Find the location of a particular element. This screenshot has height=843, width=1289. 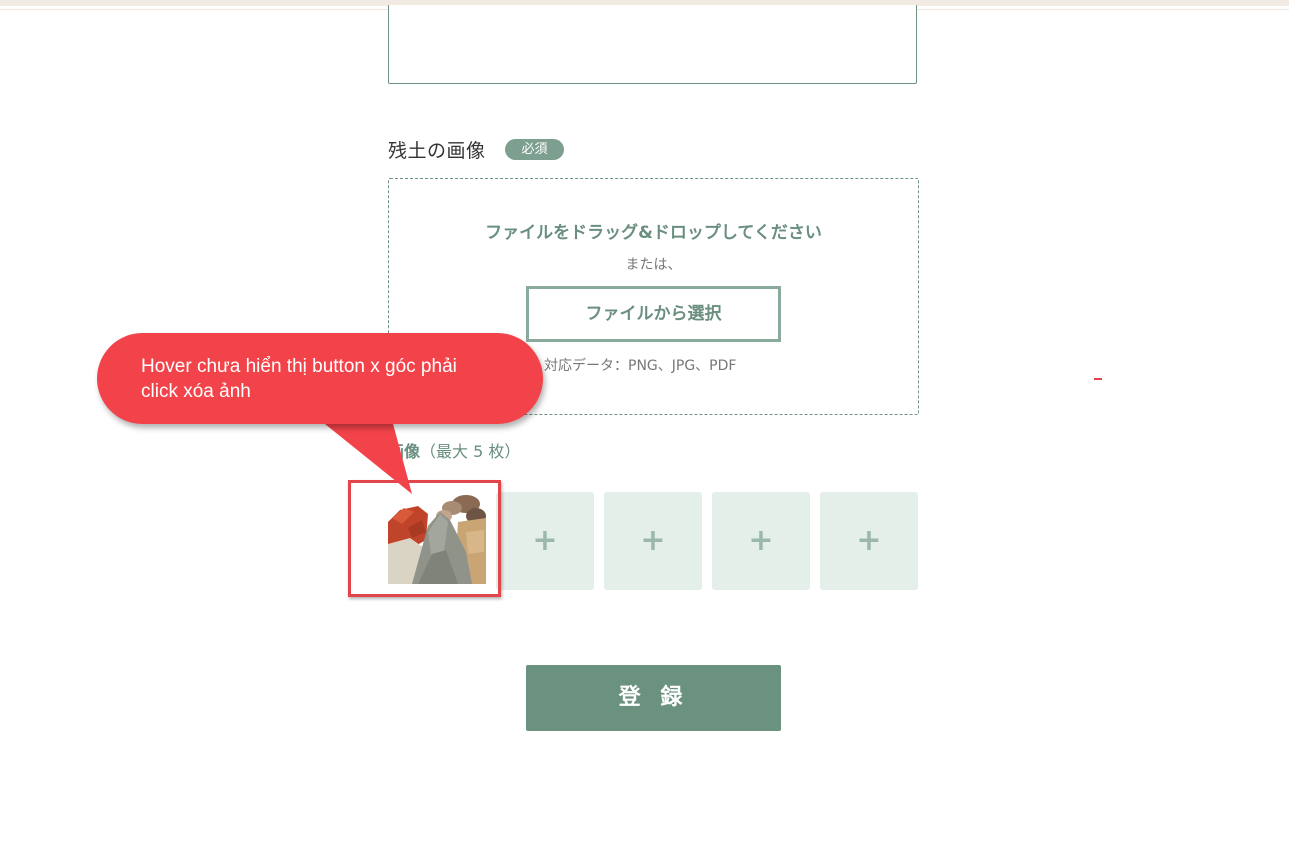

select-file-button: ファイルから選択 is located at coordinates (653, 314).